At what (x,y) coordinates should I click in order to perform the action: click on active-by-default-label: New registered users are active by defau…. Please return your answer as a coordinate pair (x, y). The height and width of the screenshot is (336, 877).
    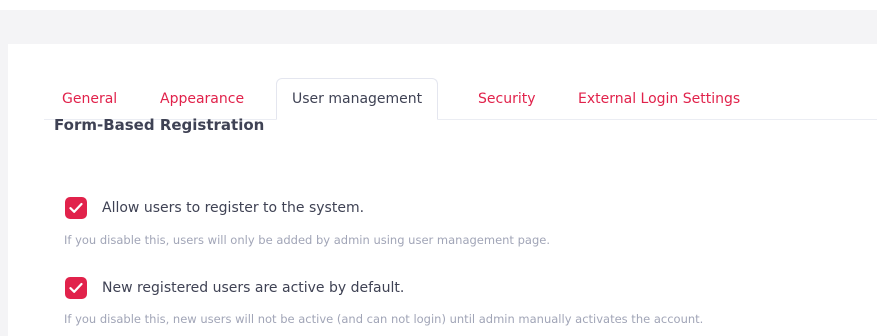
    Looking at the image, I should click on (253, 288).